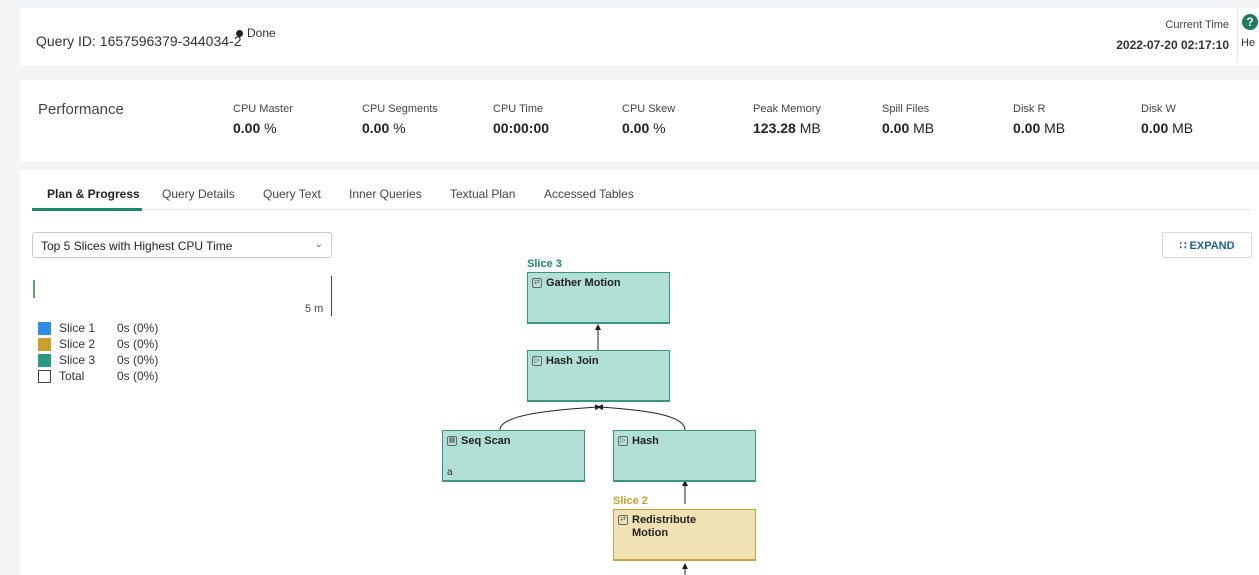 The height and width of the screenshot is (575, 1259). I want to click on metric-value: 123.28 MB, so click(787, 128).